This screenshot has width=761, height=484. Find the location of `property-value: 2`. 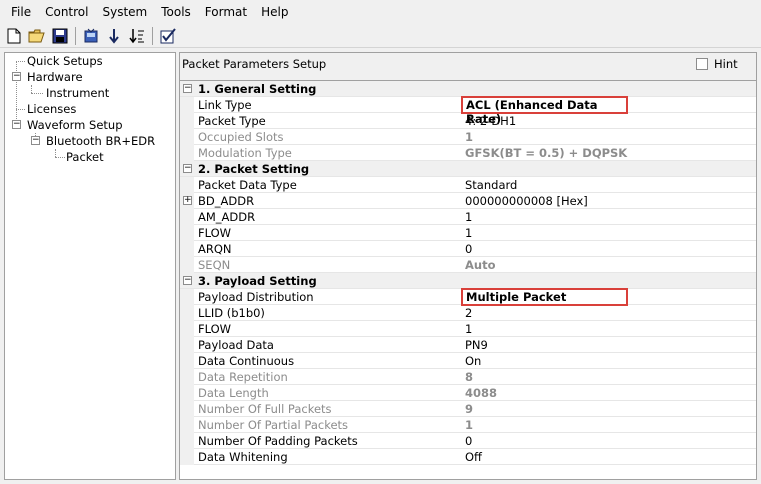

property-value: 2 is located at coordinates (610, 313).